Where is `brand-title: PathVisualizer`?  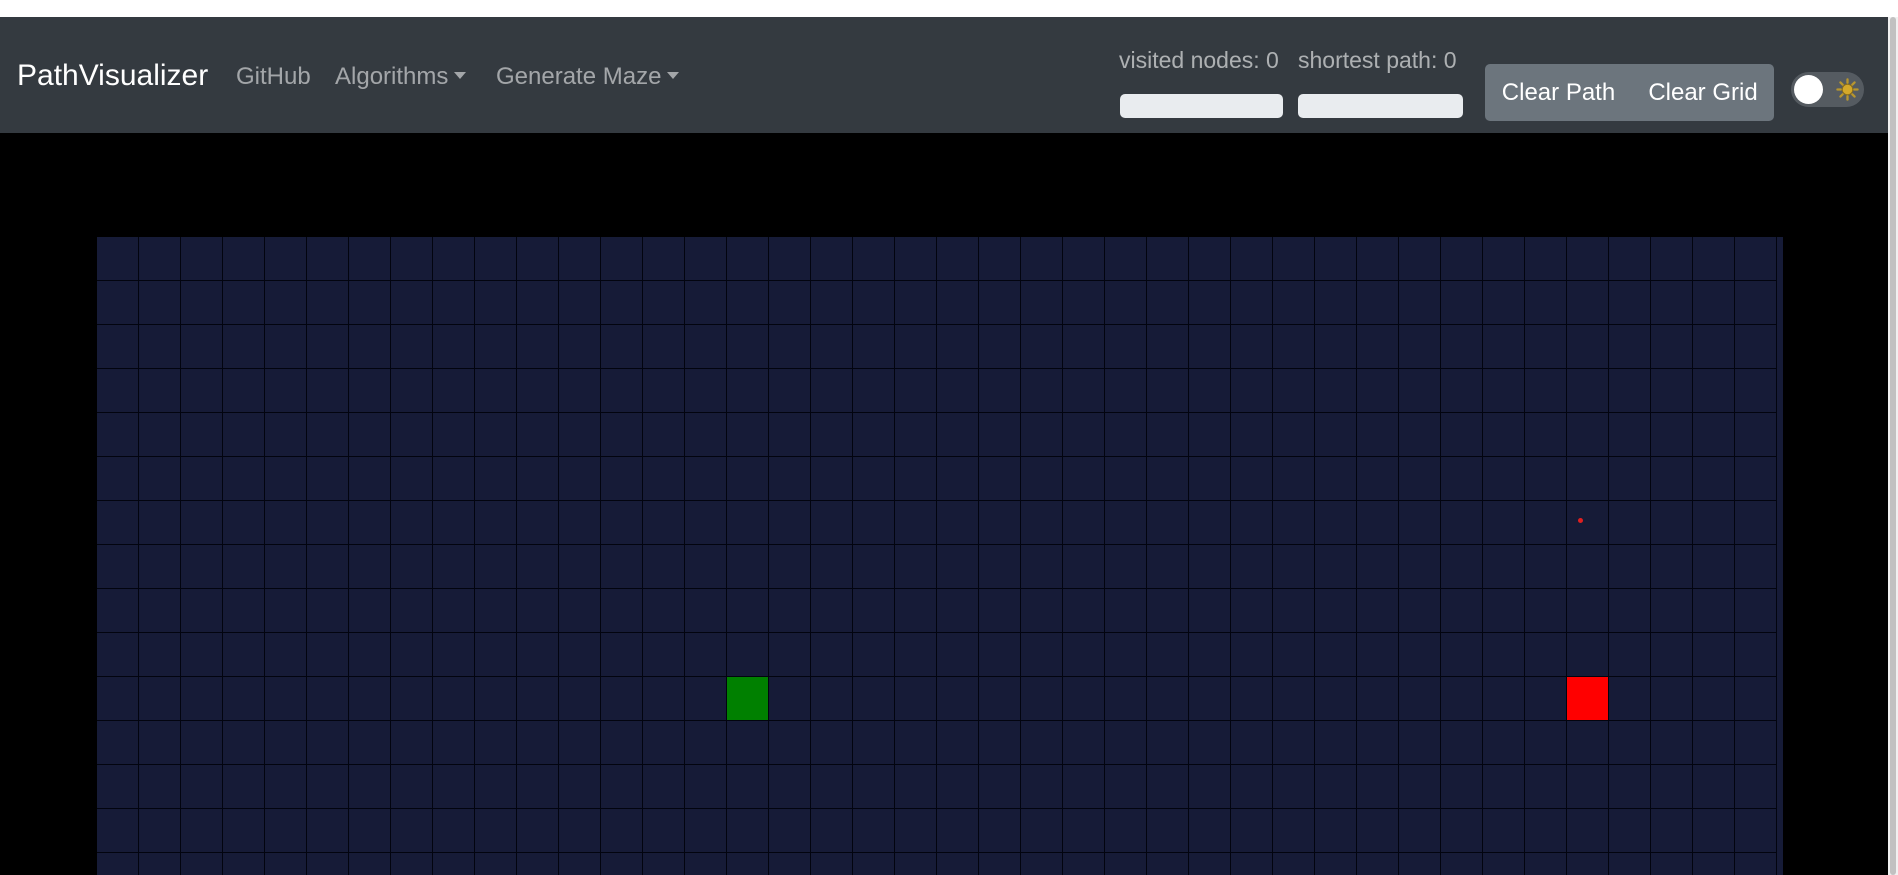
brand-title: PathVisualizer is located at coordinates (112, 76).